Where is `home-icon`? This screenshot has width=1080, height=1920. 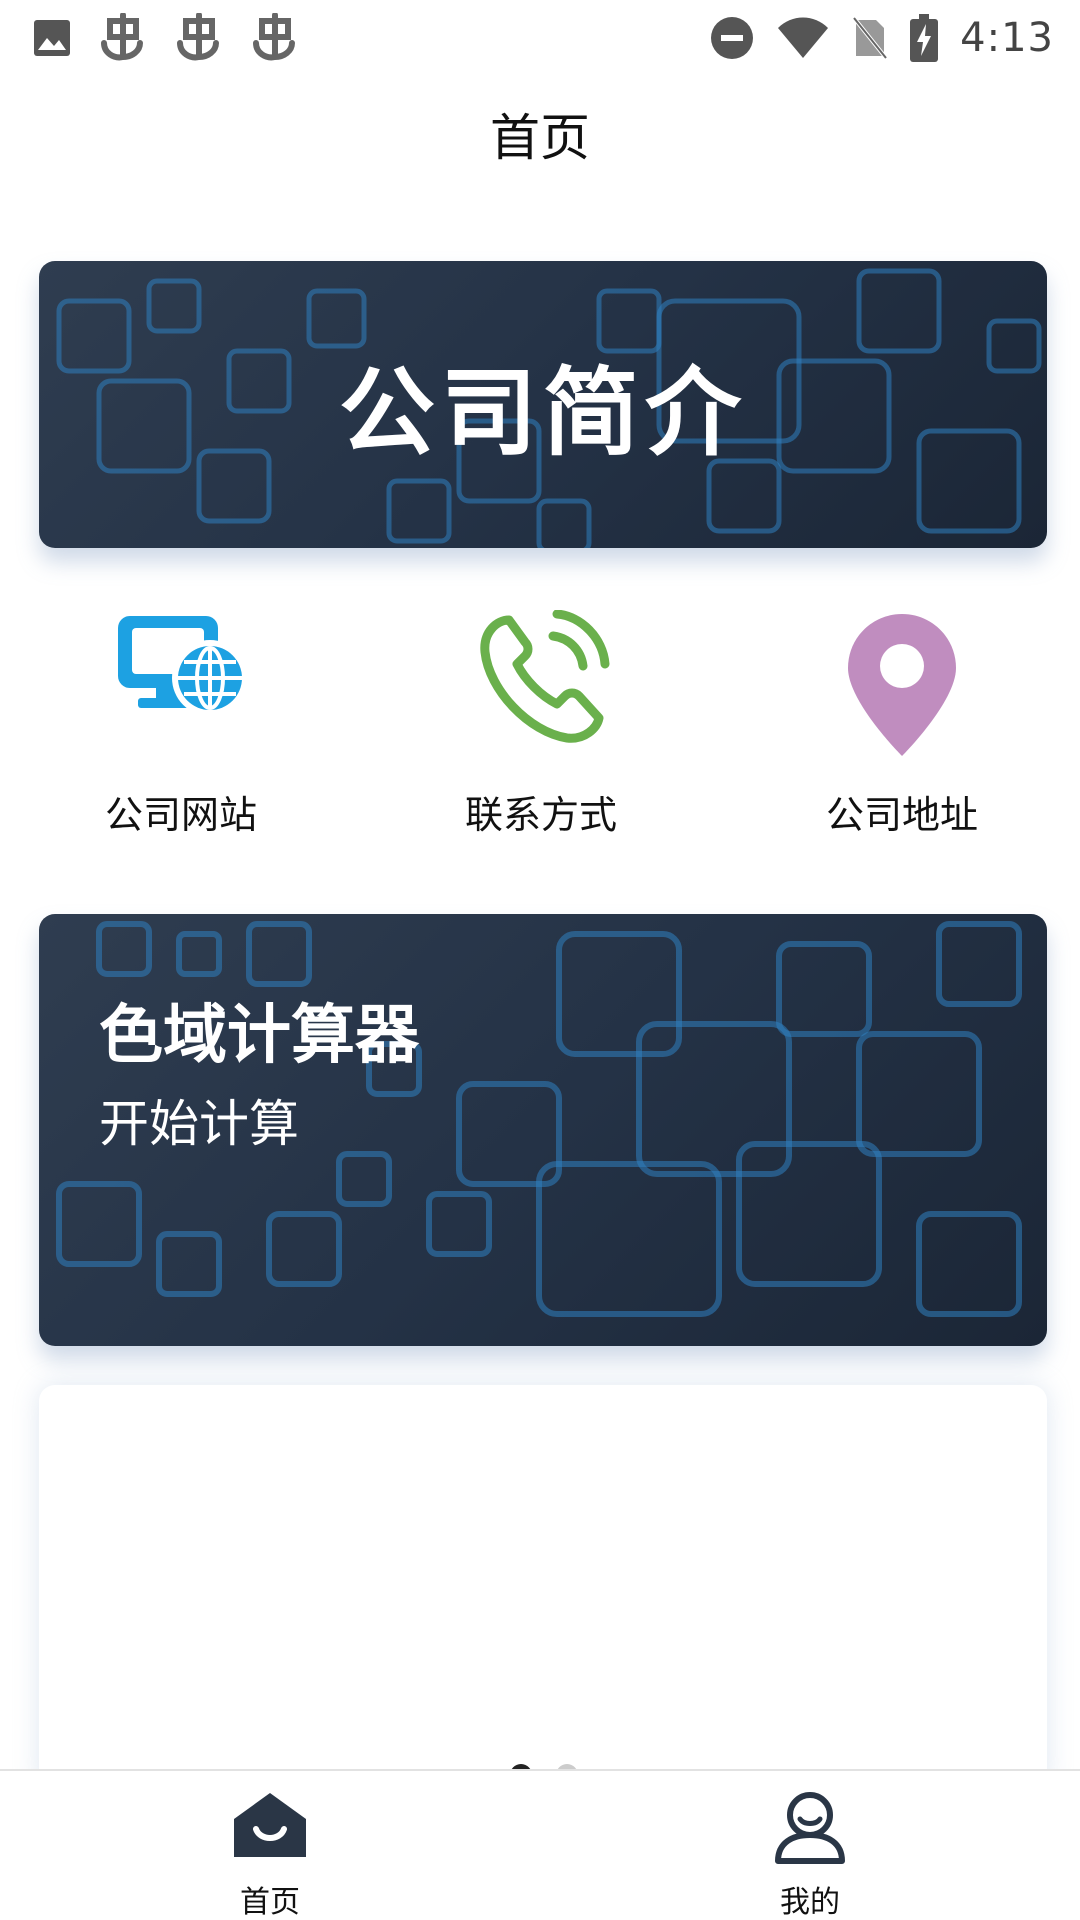 home-icon is located at coordinates (270, 1825).